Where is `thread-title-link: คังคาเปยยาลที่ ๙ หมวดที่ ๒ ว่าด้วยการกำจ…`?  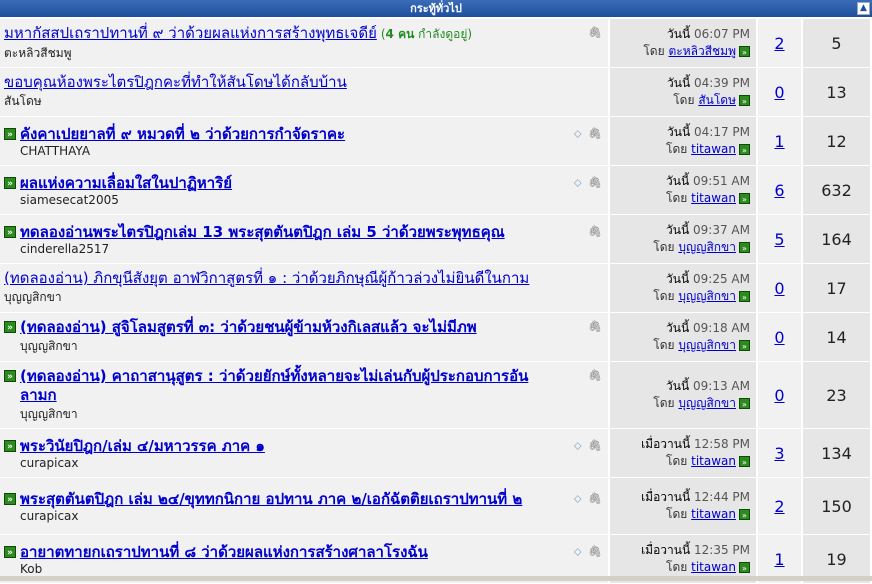
thread-title-link: คังคาเปยยาลที่ ๙ หมวดที่ ๒ ว่าด้วยการกำจ… is located at coordinates (182, 134).